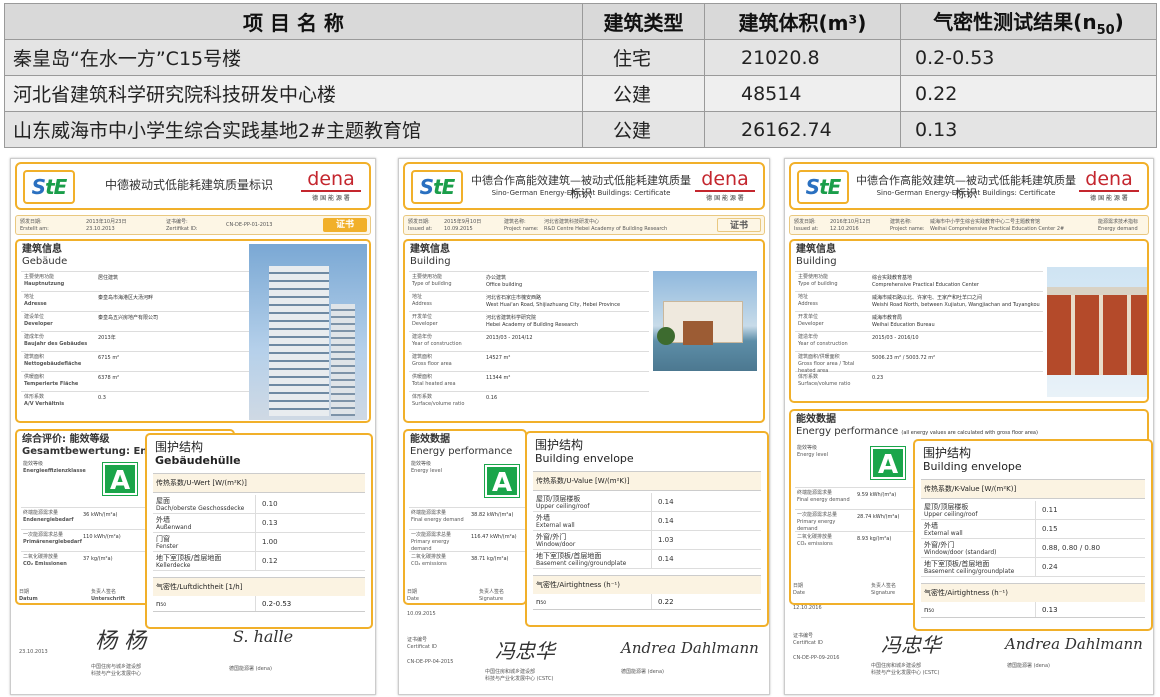 The image size is (1160, 697). What do you see at coordinates (293, 129) in the screenshot?
I see `cell-name: 山东威海市中小学生综合实践基地2#主题教育馆` at bounding box center [293, 129].